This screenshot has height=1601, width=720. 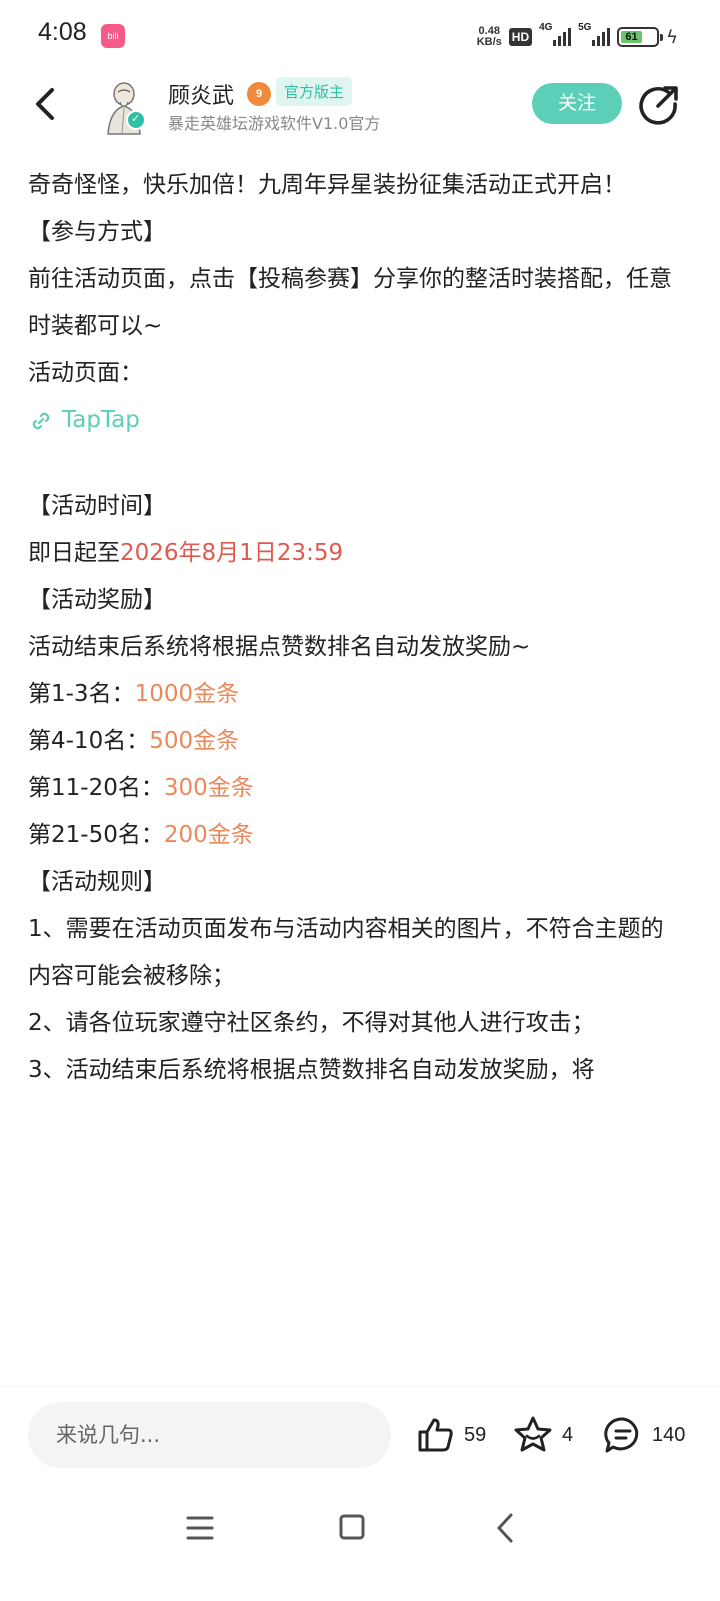 I want to click on comment-count: 140, so click(x=669, y=1434).